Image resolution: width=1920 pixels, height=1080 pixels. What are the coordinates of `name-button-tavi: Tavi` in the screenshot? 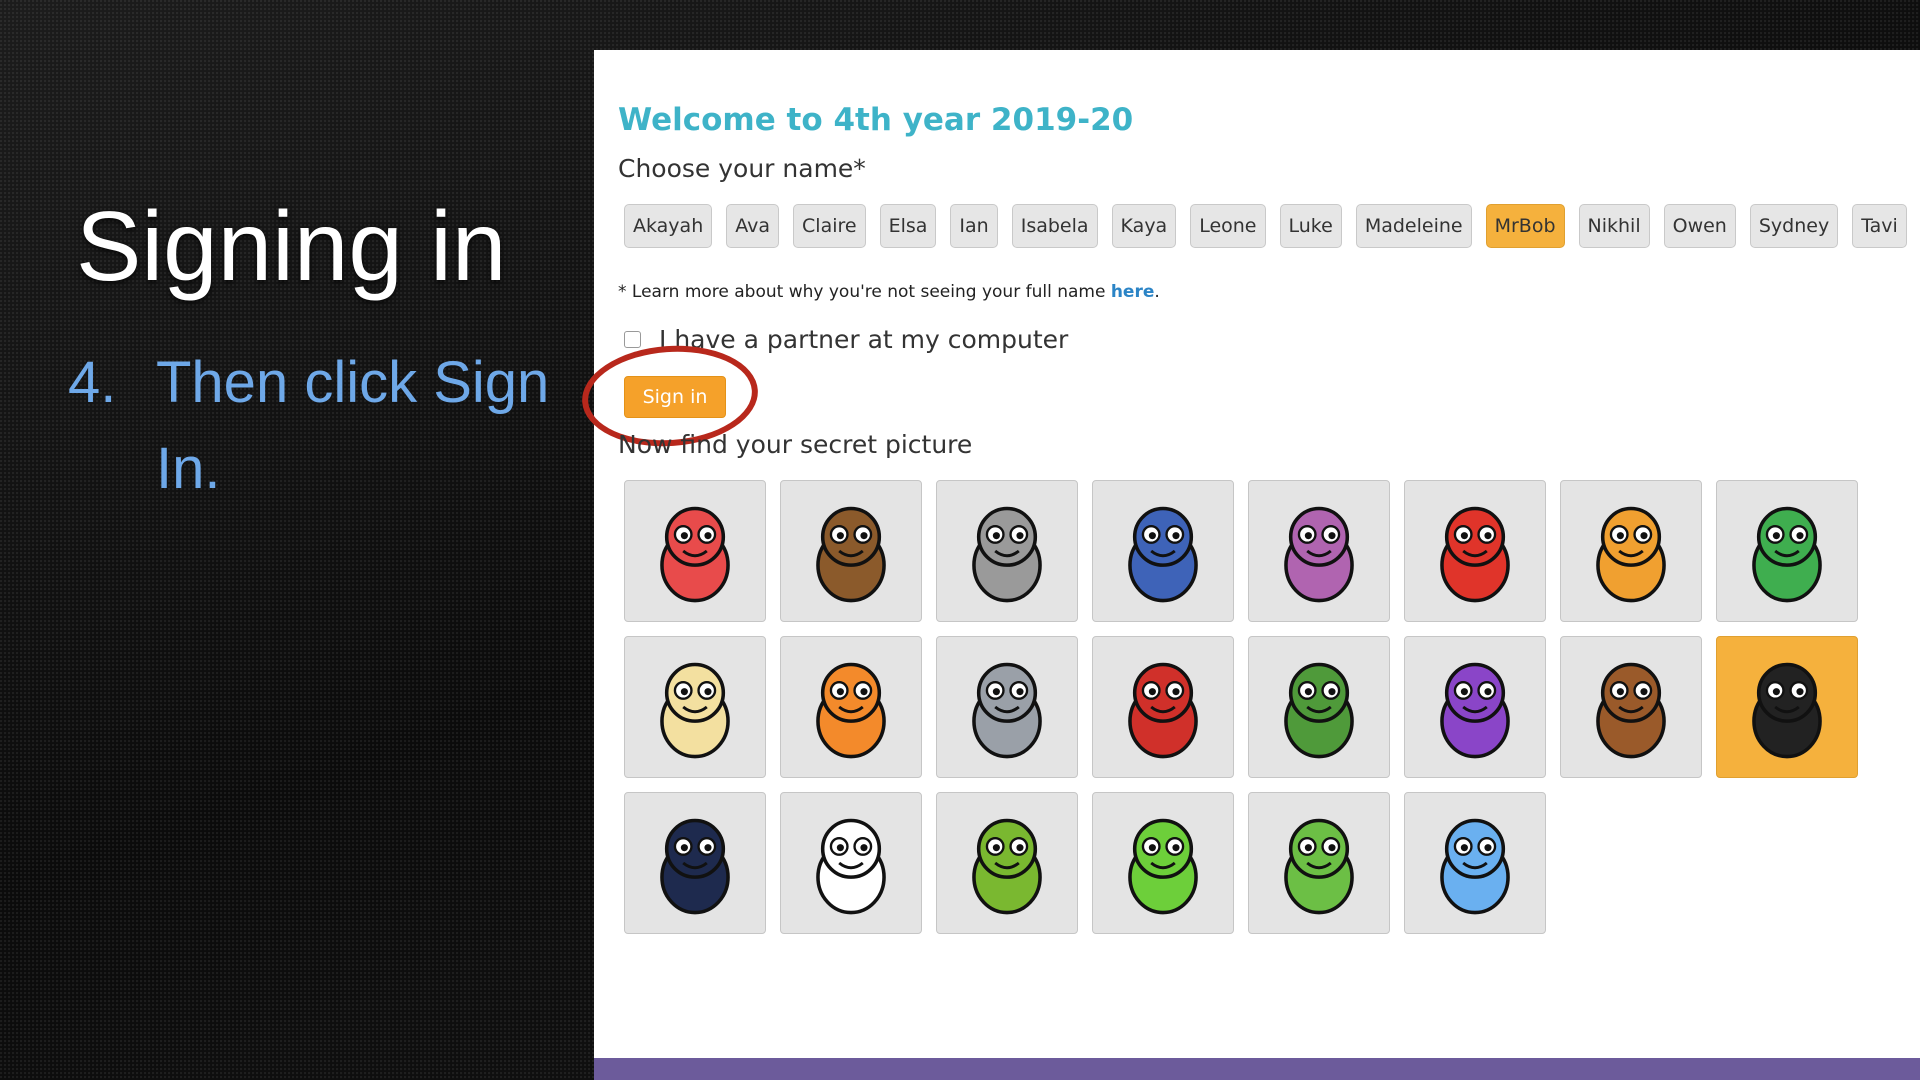 It's located at (1879, 226).